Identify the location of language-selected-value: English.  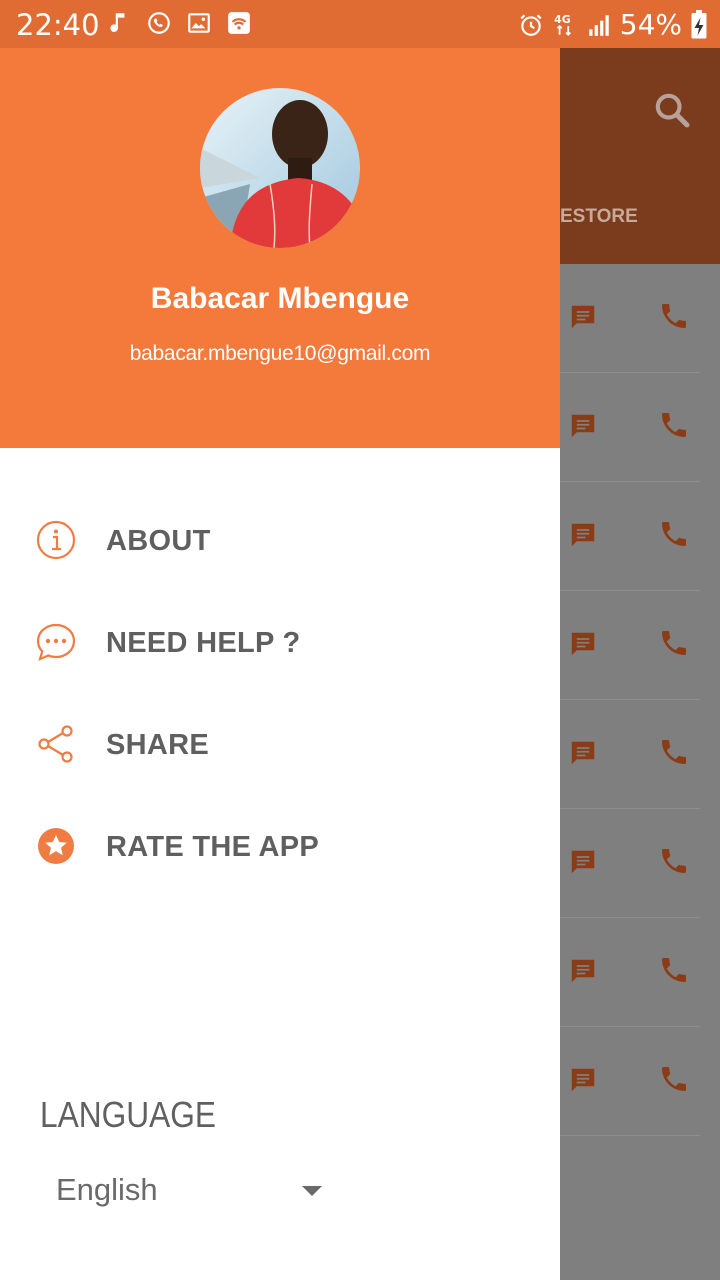
(107, 1189).